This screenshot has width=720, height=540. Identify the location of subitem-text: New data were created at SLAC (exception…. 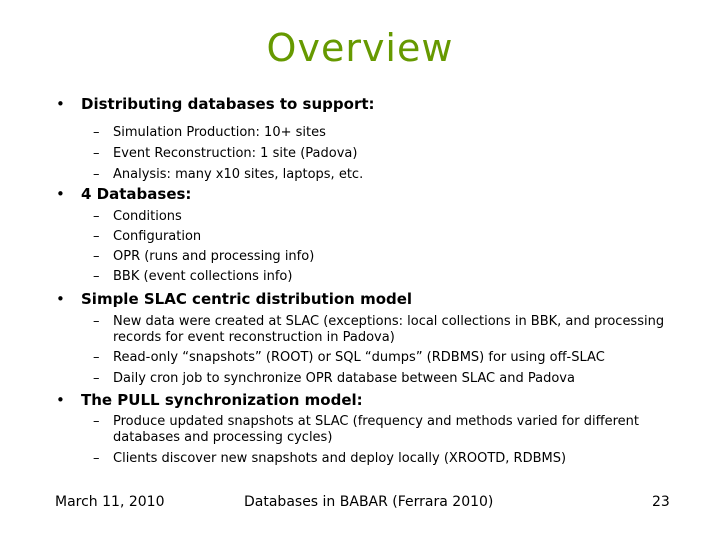
(389, 329).